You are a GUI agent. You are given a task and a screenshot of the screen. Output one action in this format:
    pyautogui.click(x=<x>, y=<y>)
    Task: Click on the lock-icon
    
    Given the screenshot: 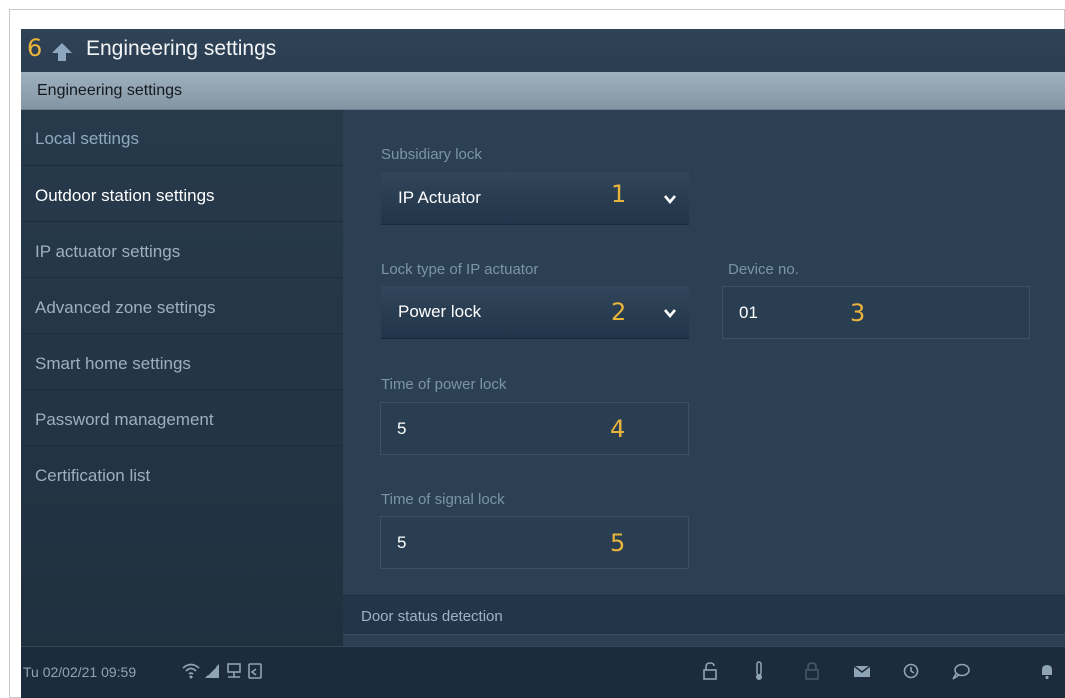 What is the action you would take?
    pyautogui.click(x=812, y=671)
    